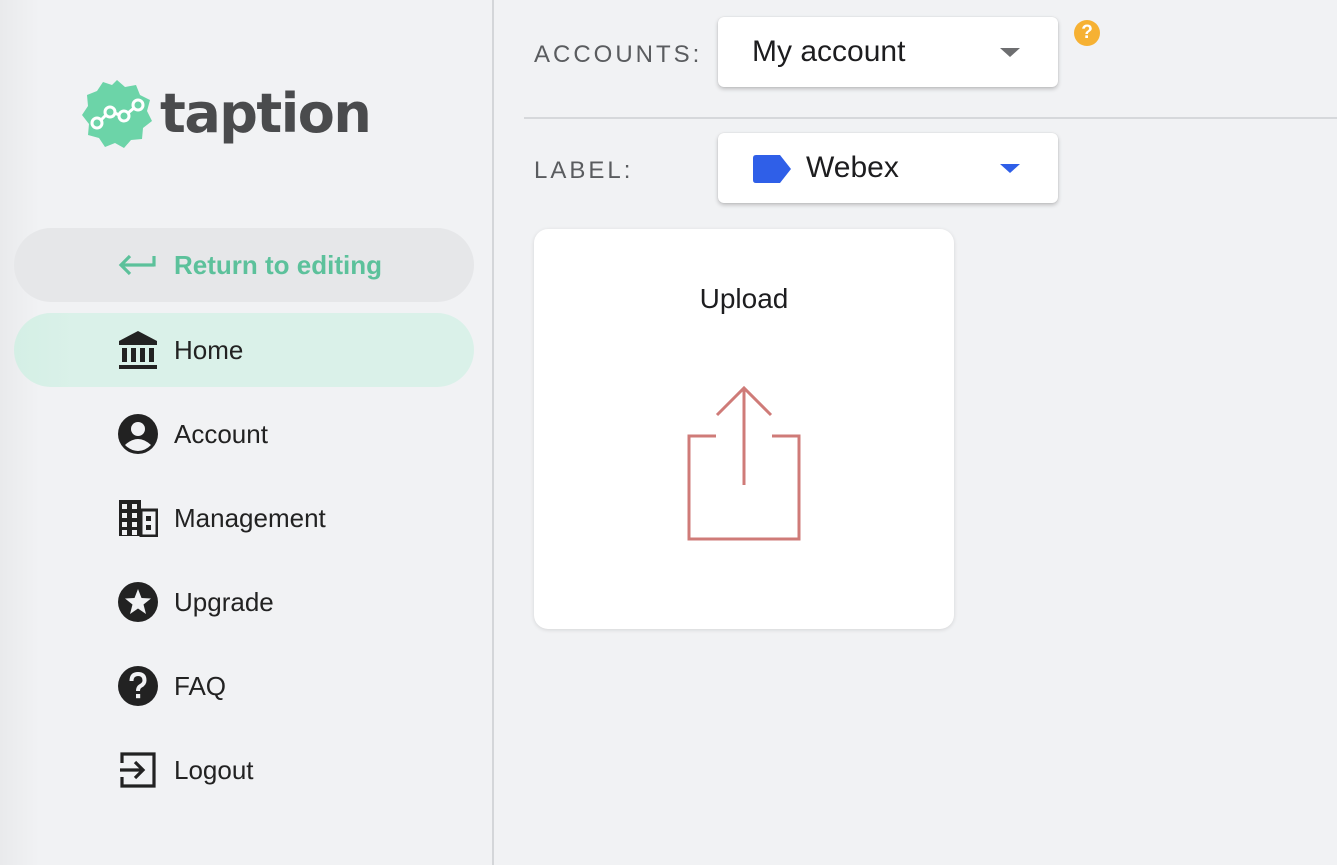 The image size is (1337, 865). Describe the element at coordinates (224, 601) in the screenshot. I see `sidebar-item-label: Upgrade` at that location.